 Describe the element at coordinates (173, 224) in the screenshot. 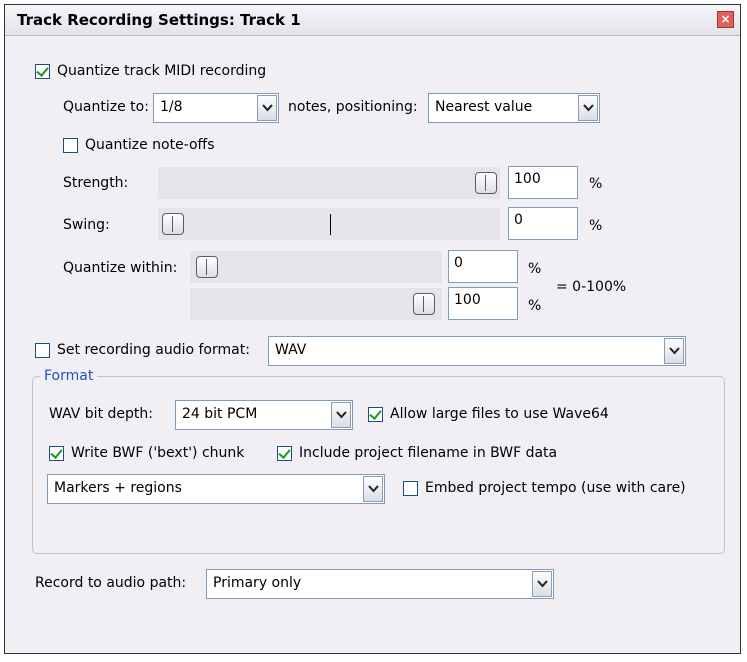

I see `swing-slider-handle` at that location.